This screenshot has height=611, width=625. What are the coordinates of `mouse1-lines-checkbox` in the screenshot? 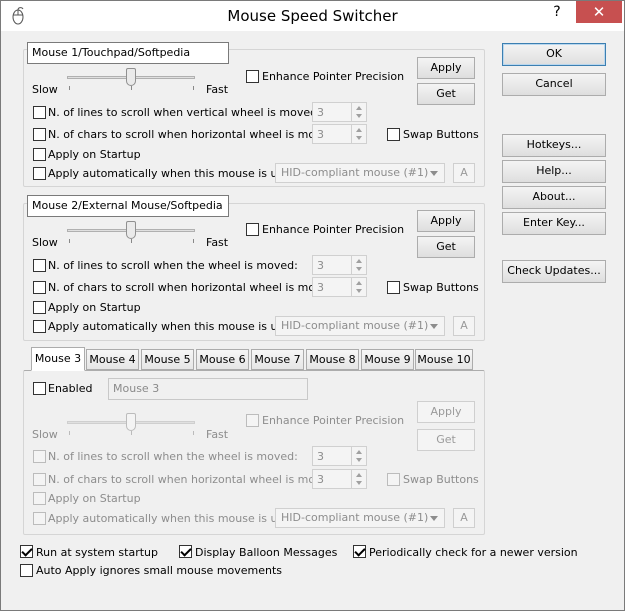 It's located at (39, 112).